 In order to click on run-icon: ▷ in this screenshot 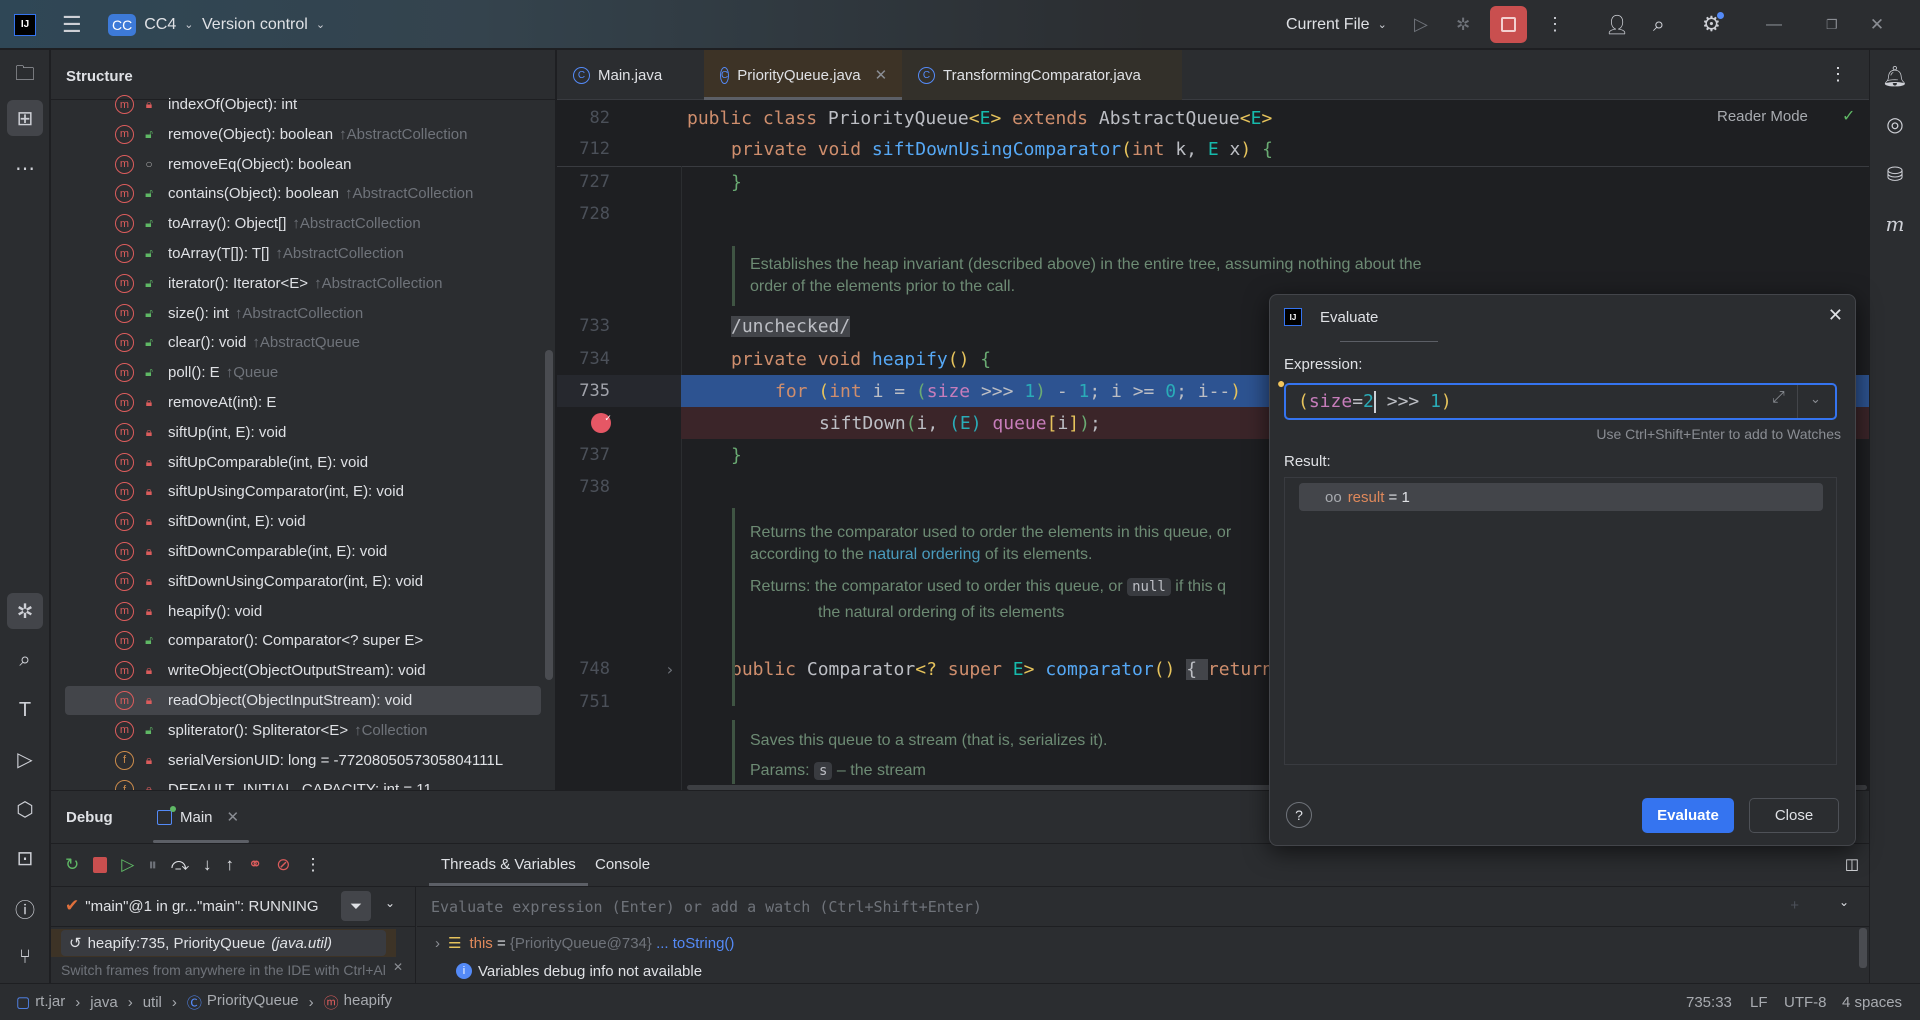, I will do `click(1421, 24)`.